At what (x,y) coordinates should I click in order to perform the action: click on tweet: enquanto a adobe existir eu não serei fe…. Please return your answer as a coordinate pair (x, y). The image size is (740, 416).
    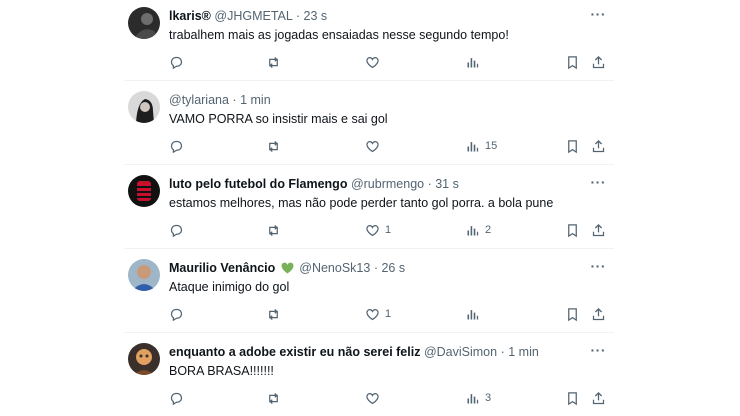
    Looking at the image, I should click on (369, 376).